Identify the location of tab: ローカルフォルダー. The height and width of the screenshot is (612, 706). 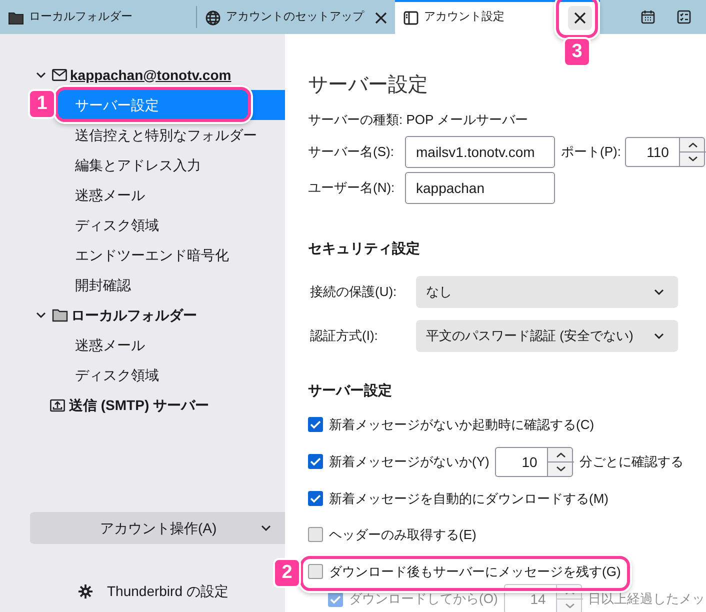
(98, 17).